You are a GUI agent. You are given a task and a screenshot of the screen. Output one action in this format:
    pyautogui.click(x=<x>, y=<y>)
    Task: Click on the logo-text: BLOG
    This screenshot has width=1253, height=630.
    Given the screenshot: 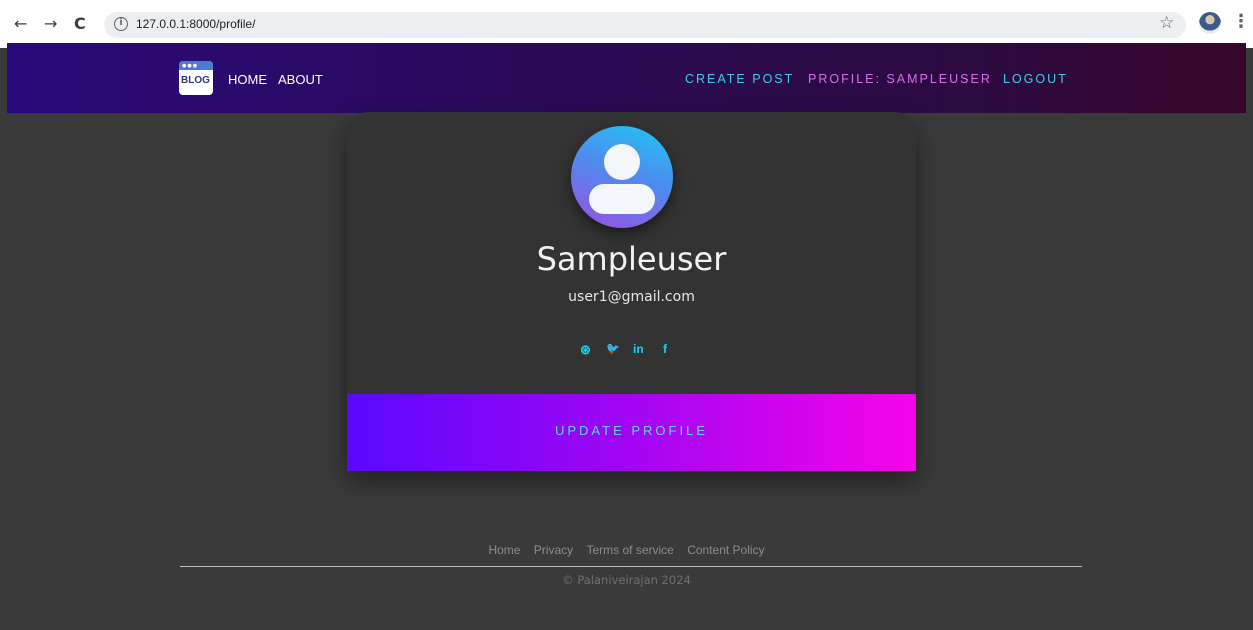 What is the action you would take?
    pyautogui.click(x=195, y=80)
    